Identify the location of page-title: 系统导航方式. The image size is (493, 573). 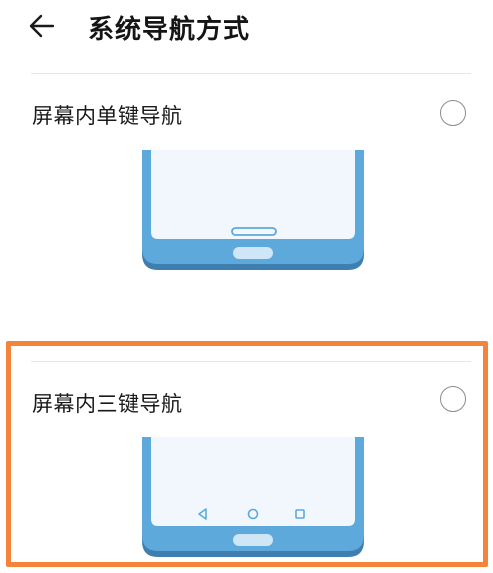
(169, 30).